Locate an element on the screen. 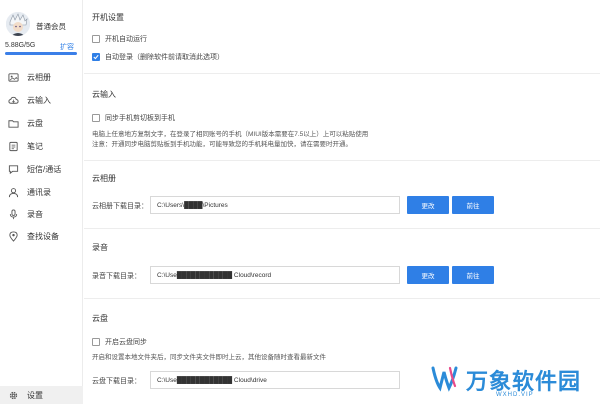  album-open-button: 前往 is located at coordinates (473, 205).